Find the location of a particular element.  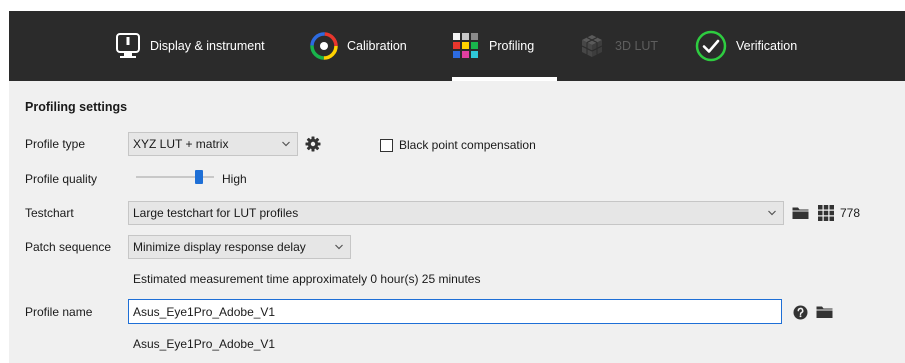

tab-label: 3D LUT is located at coordinates (637, 46).